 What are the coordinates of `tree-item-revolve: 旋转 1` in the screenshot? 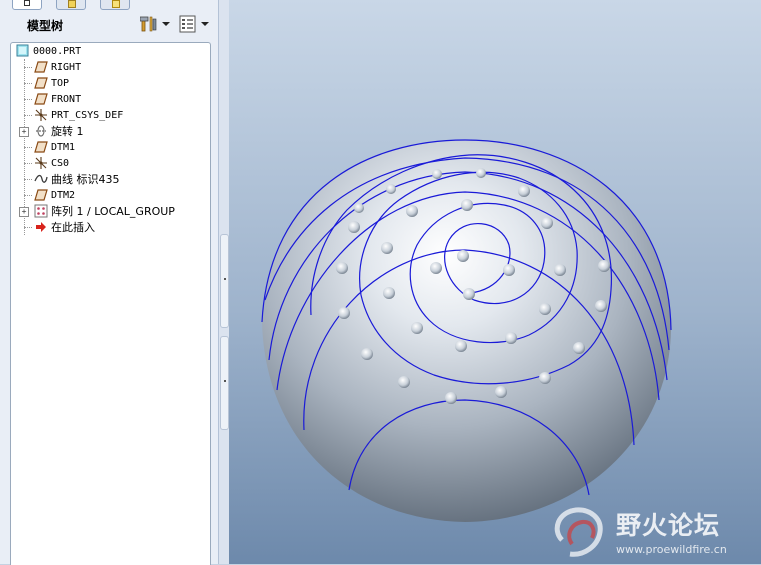 It's located at (59, 131).